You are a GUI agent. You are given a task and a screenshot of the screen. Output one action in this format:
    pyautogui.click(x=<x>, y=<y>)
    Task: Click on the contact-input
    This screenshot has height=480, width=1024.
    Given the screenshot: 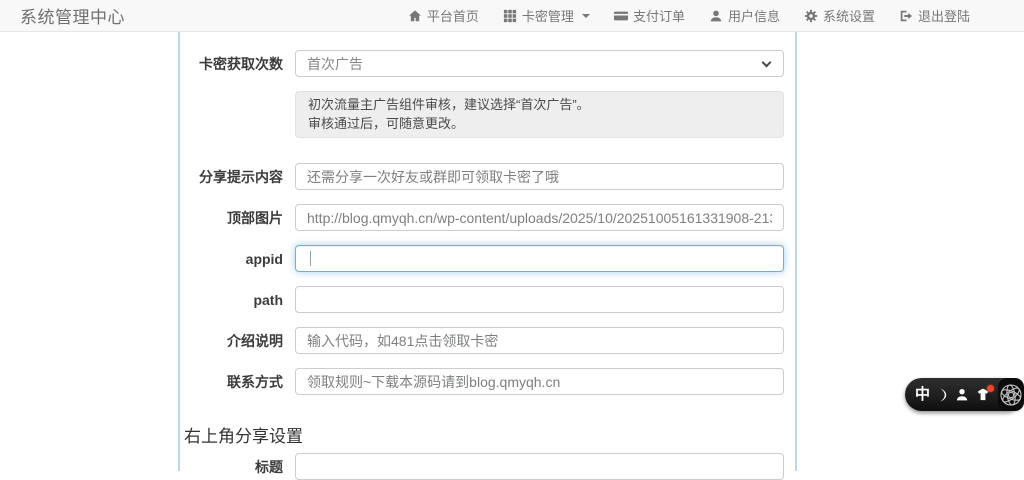 What is the action you would take?
    pyautogui.click(x=539, y=381)
    